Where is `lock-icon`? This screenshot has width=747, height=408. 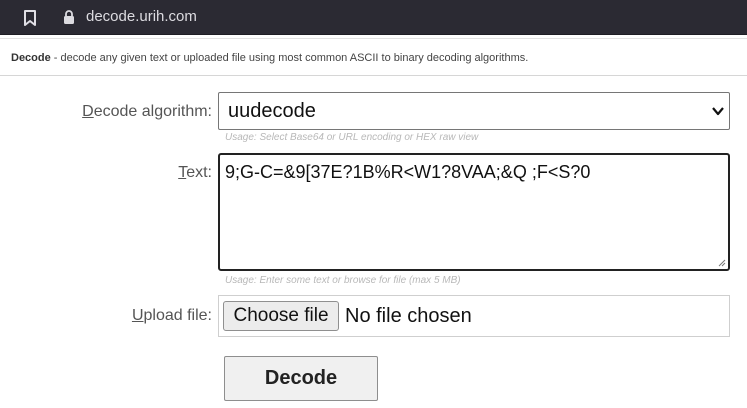
lock-icon is located at coordinates (69, 17).